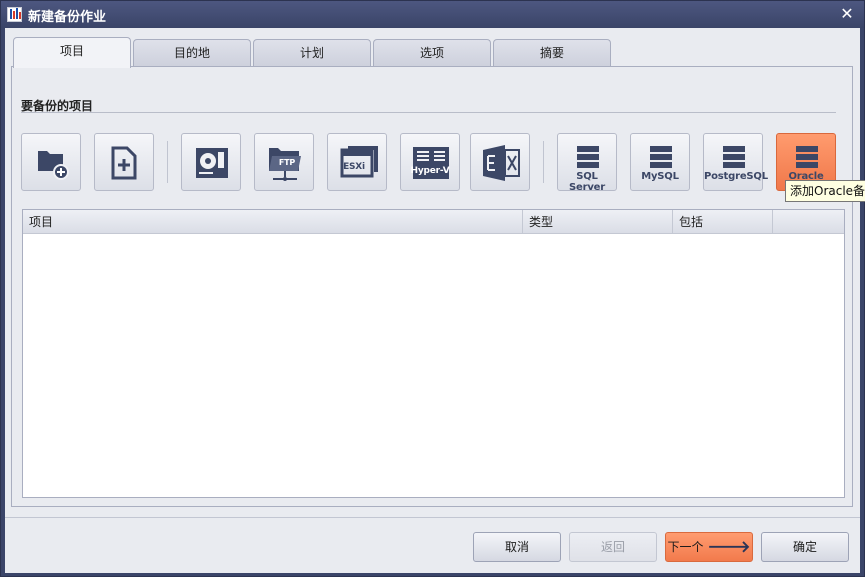  Describe the element at coordinates (312, 53) in the screenshot. I see `tab-schedule: 计划` at that location.